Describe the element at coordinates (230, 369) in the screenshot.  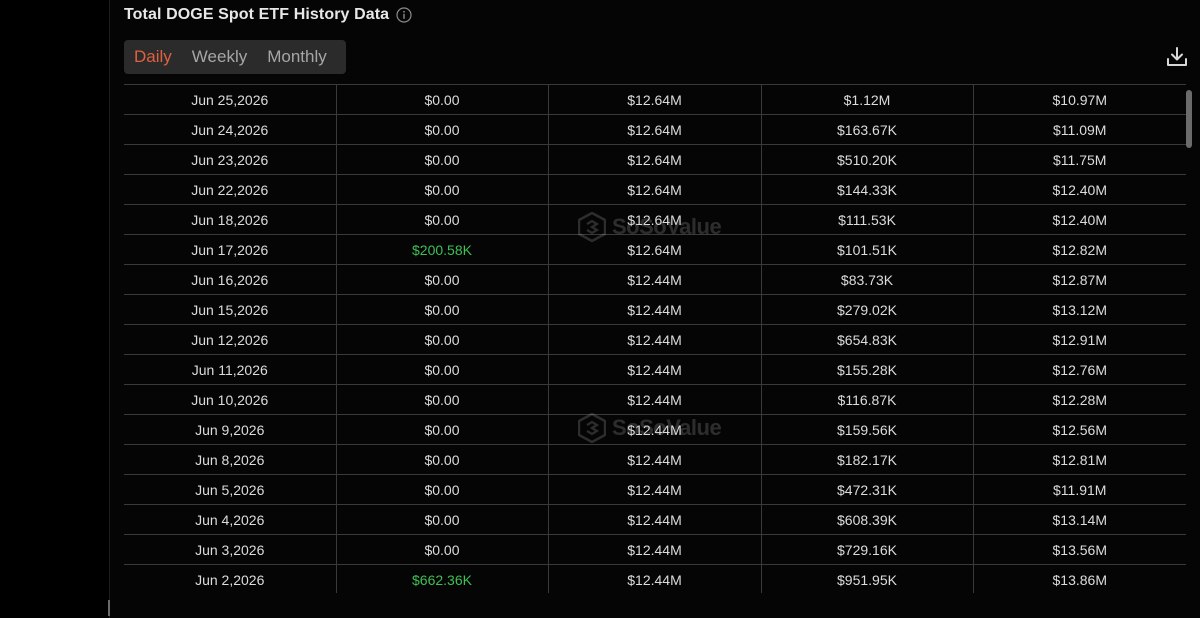
I see `cell-date: Jun 11,2026` at that location.